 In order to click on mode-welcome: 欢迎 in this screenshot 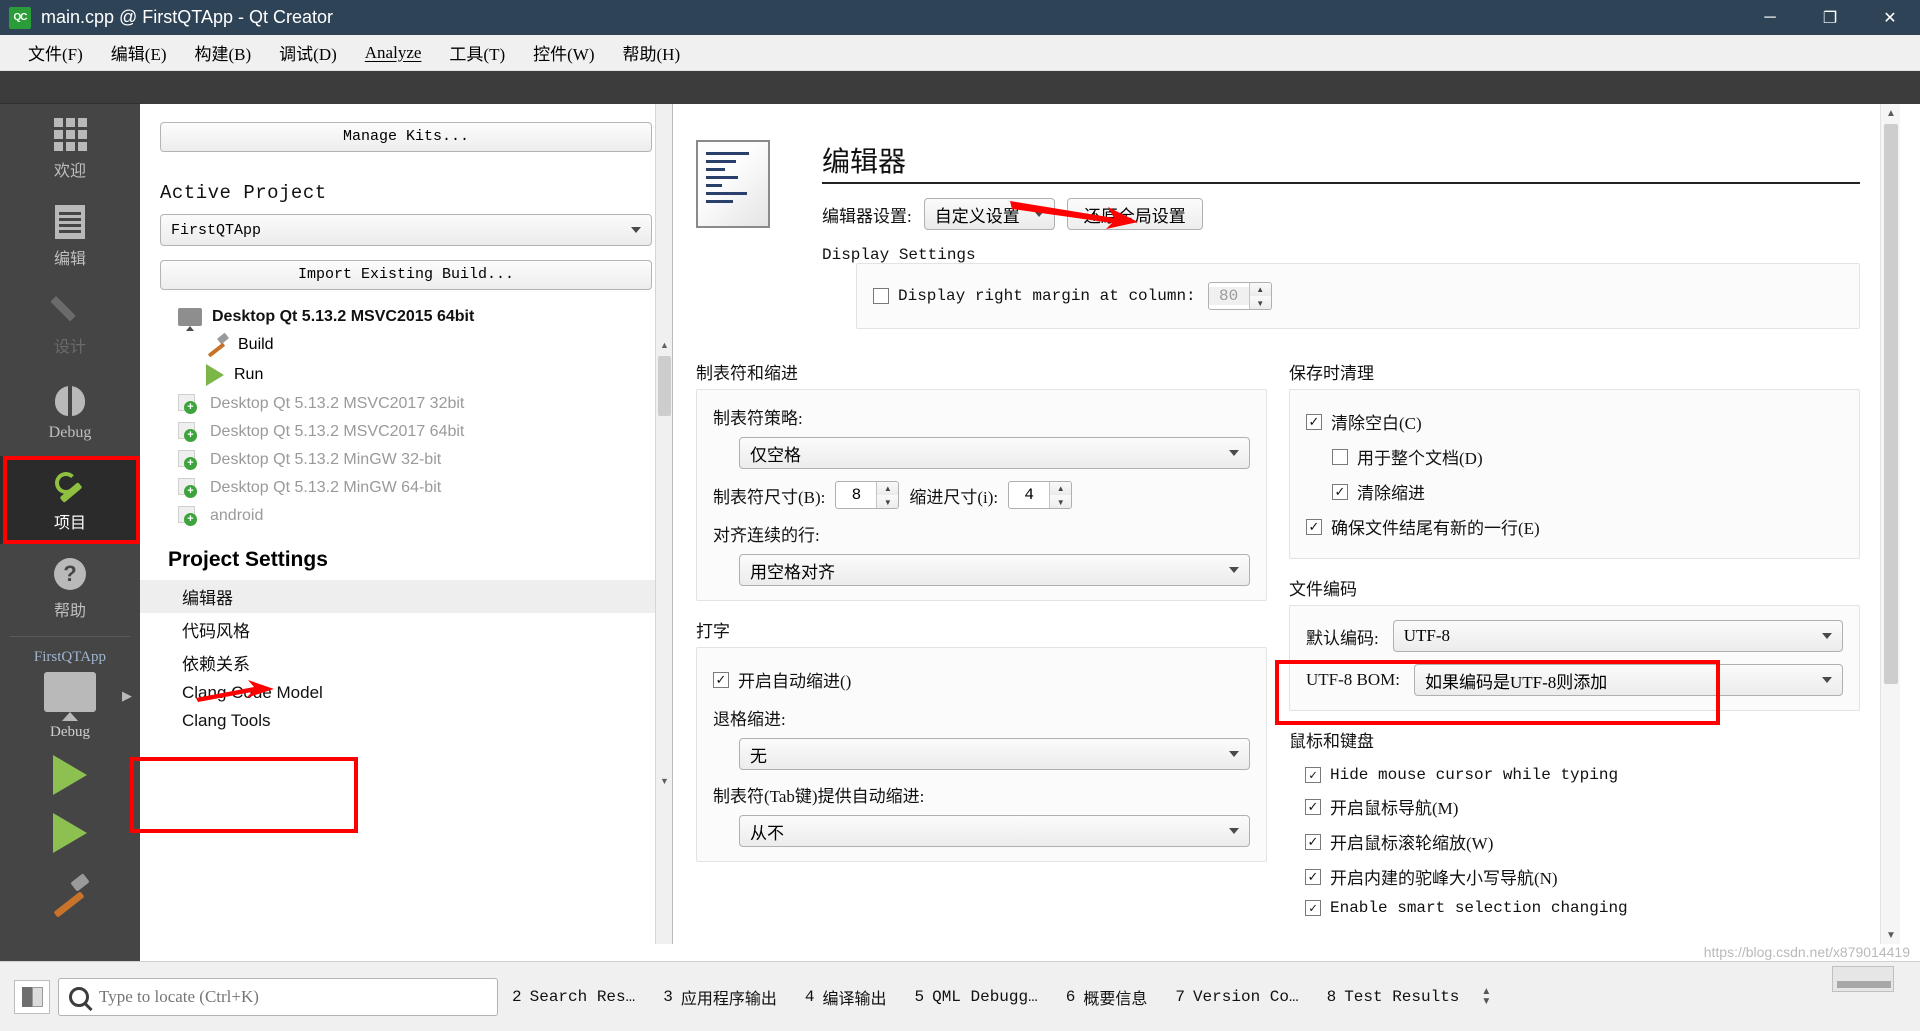, I will do `click(70, 148)`.